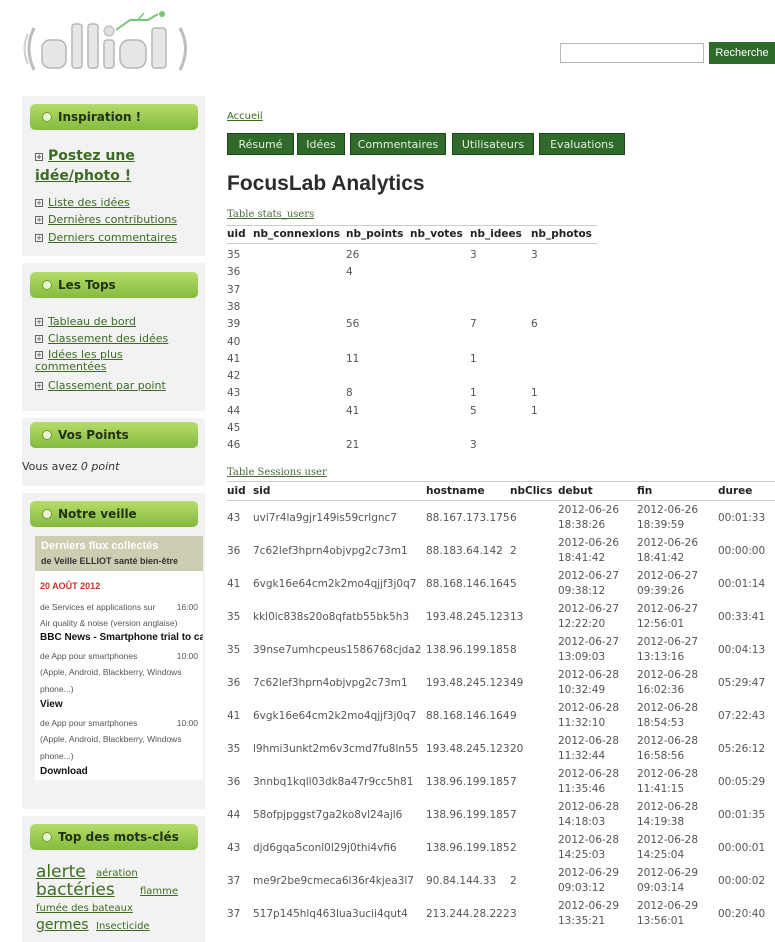  Describe the element at coordinates (534, 410) in the screenshot. I see `stats-cell: 1` at that location.